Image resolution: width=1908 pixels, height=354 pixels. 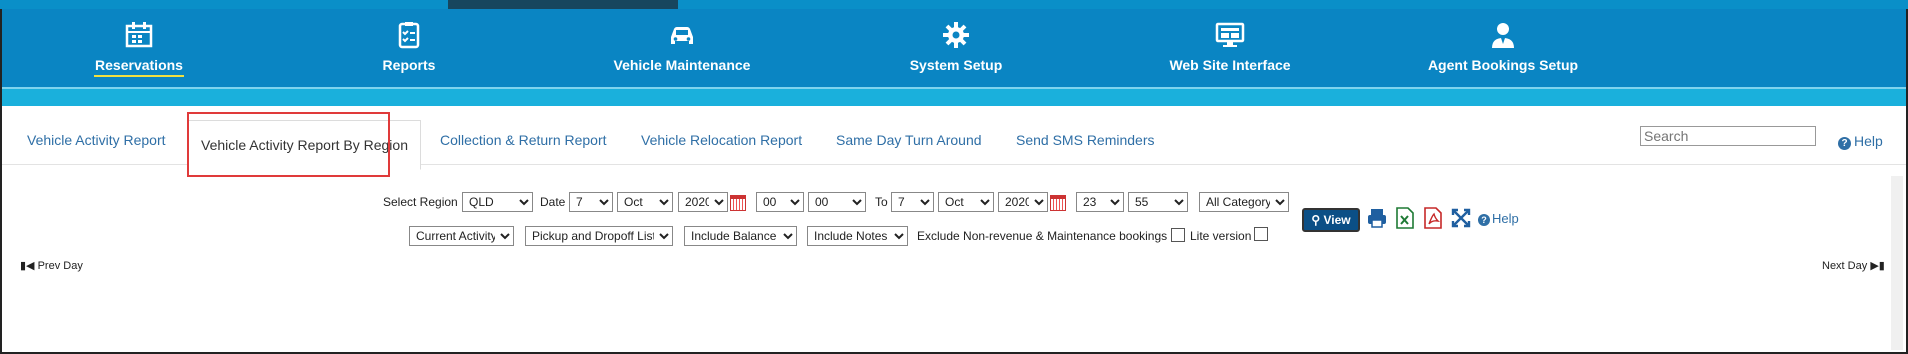 I want to click on car-icon, so click(x=682, y=35).